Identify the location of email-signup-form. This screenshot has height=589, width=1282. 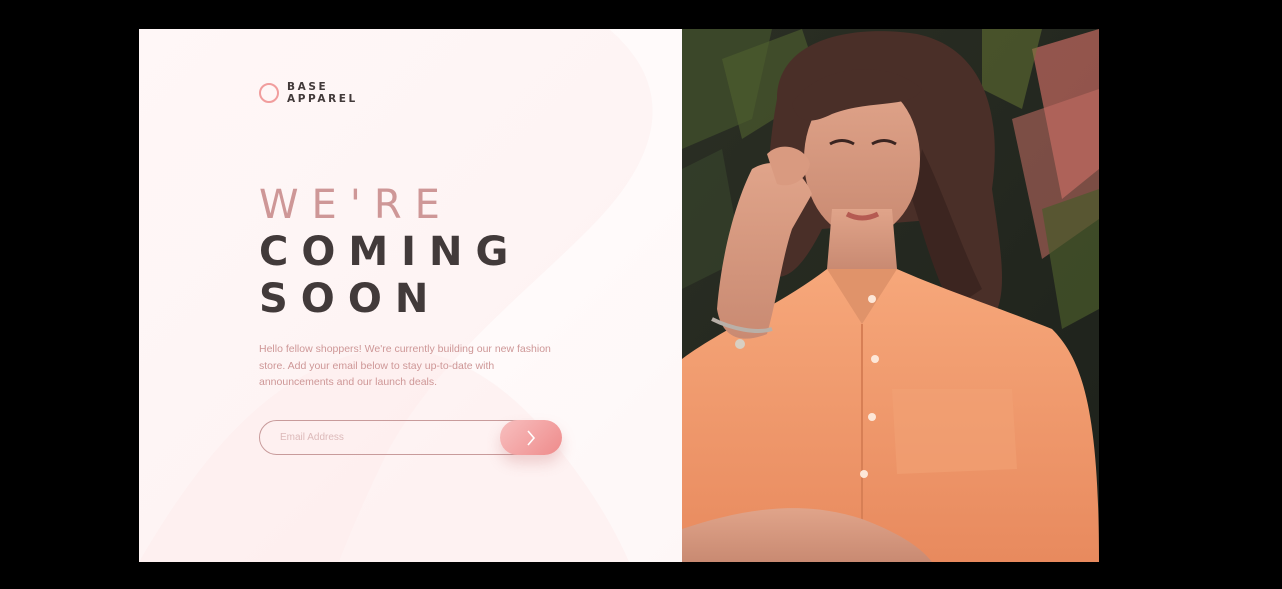
(410, 437).